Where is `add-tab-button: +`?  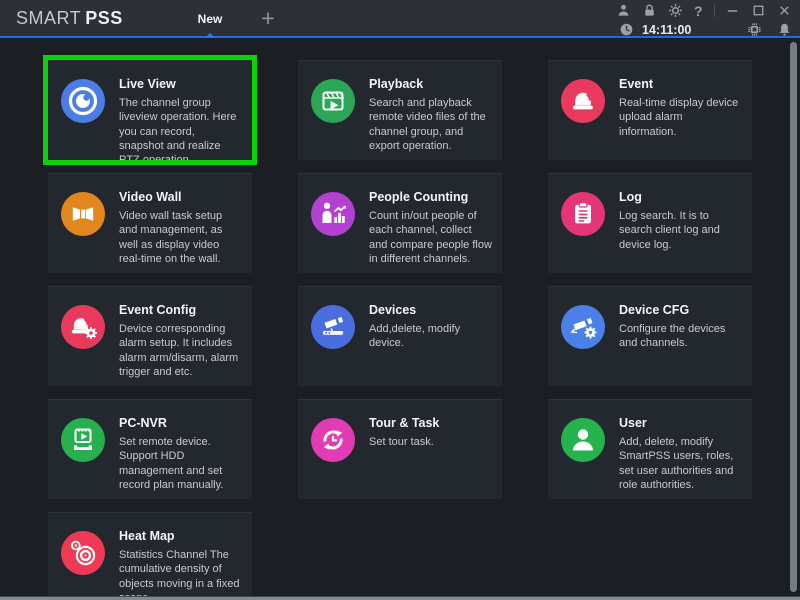 add-tab-button: + is located at coordinates (268, 18).